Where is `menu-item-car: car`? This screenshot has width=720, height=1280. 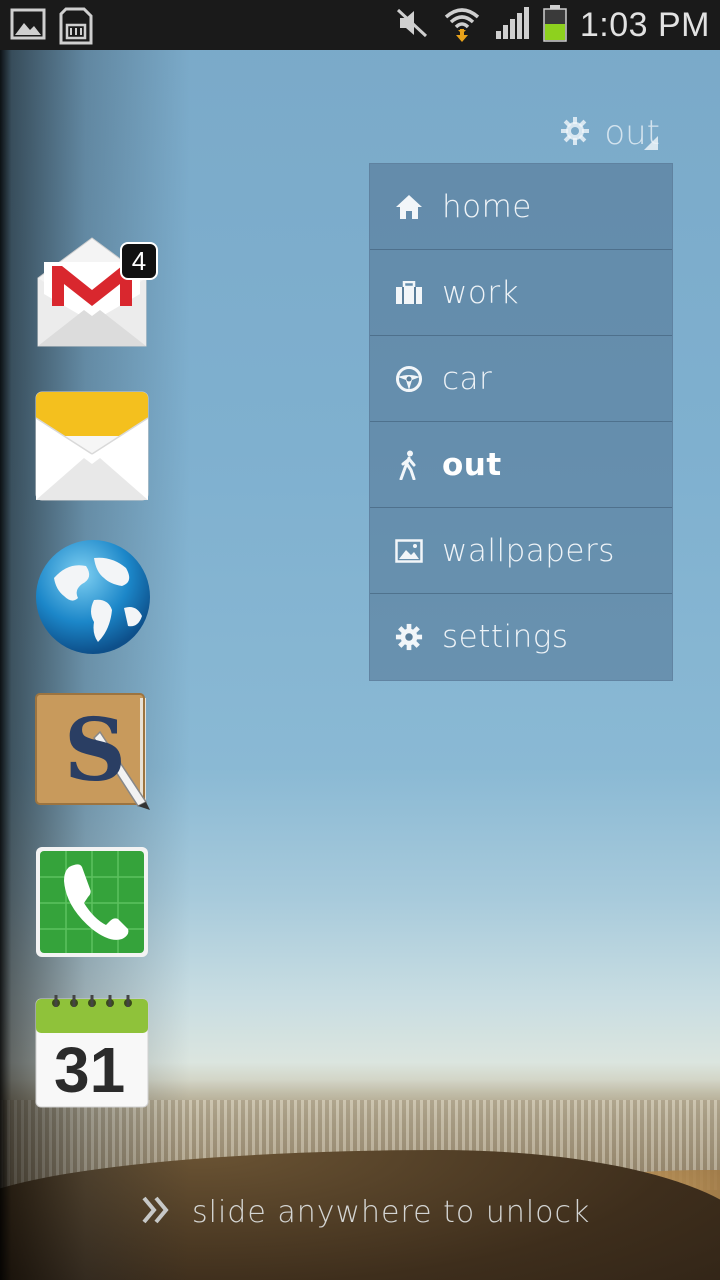
menu-item-car: car is located at coordinates (521, 379).